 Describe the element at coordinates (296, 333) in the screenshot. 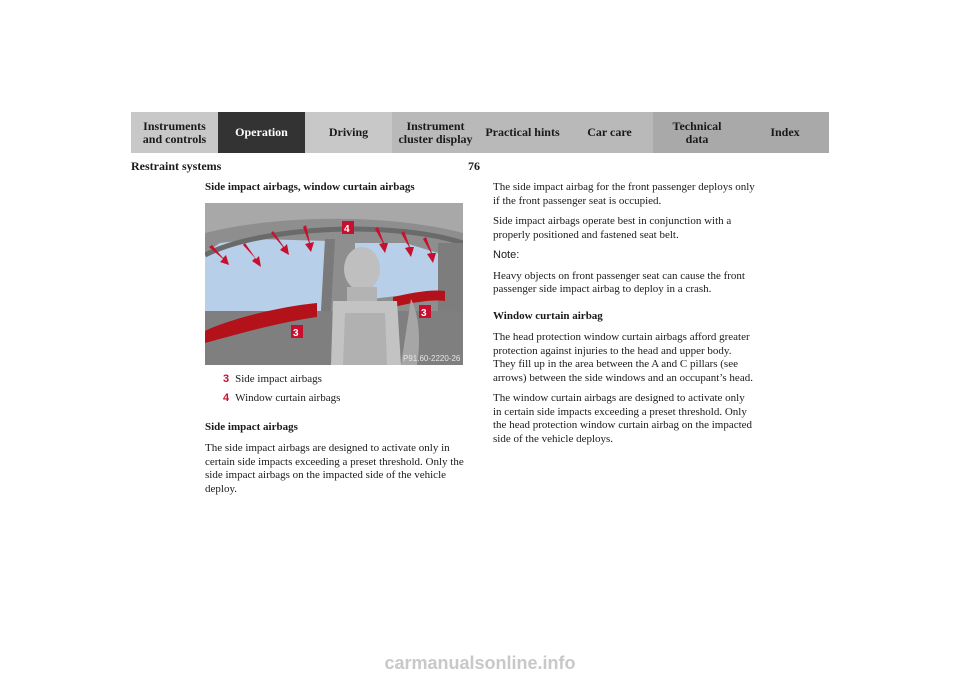

I see `callout-3-front: 3` at that location.